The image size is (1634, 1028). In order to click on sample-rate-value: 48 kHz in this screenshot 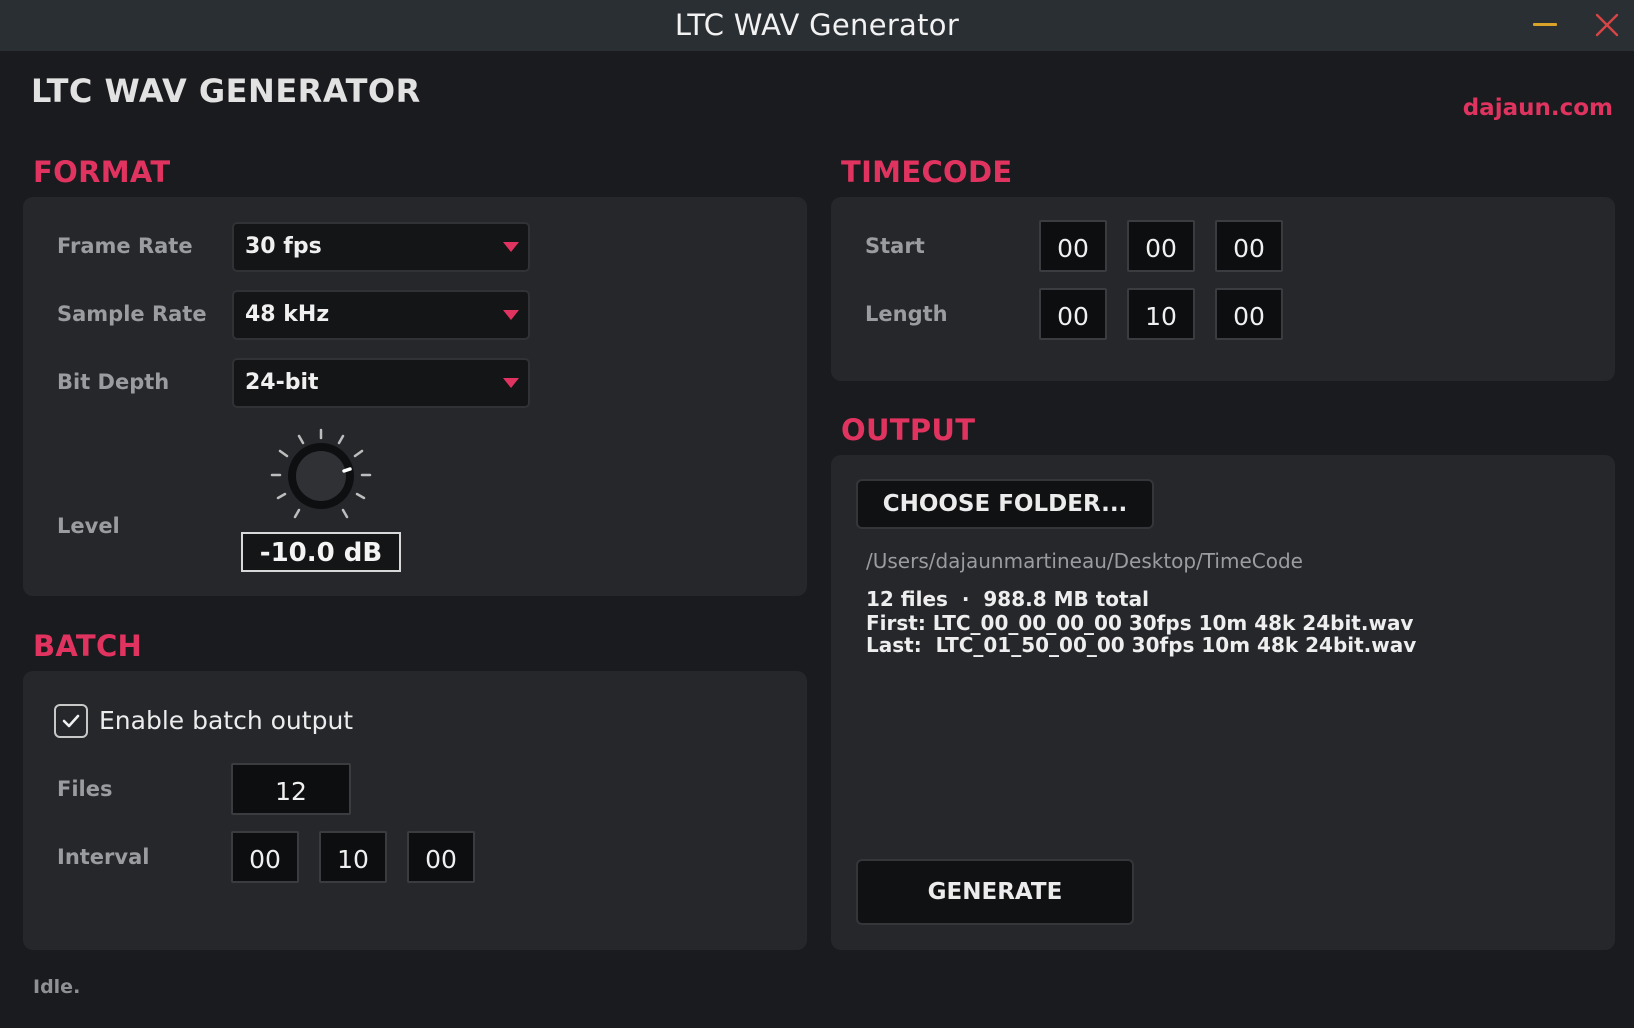, I will do `click(287, 314)`.